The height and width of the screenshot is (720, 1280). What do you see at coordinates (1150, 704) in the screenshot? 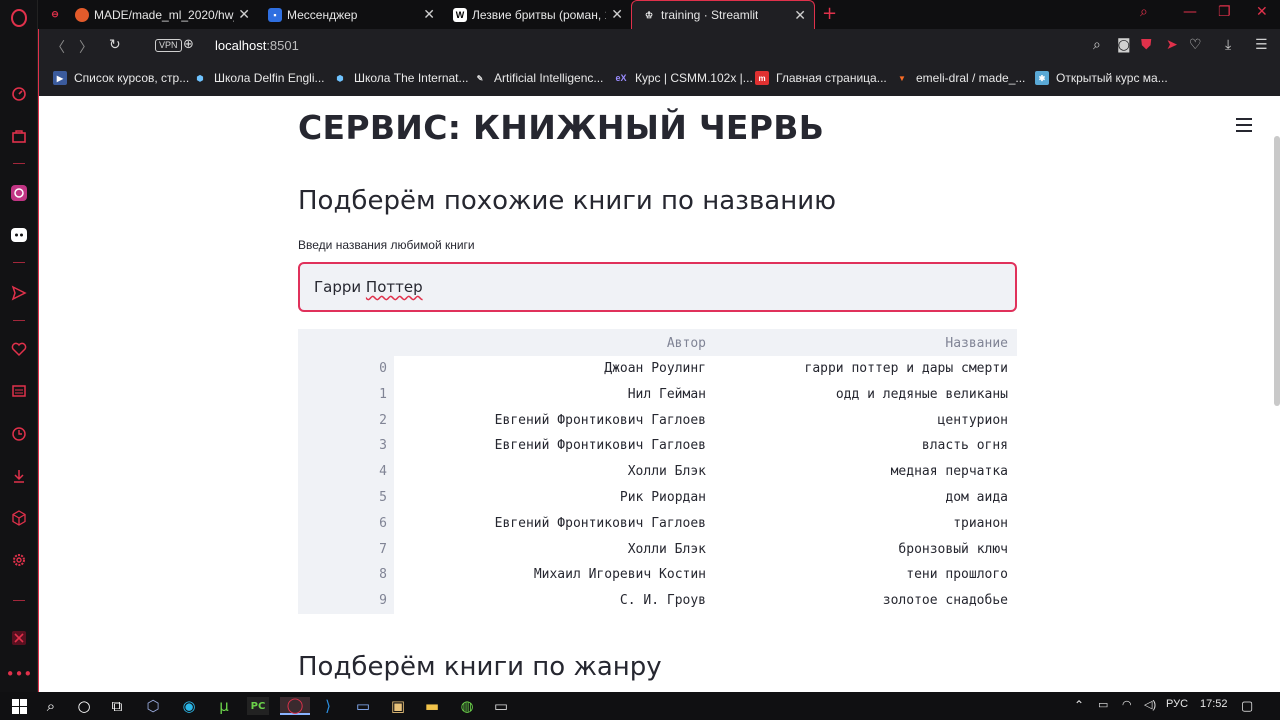
I see `volume-icon: ◁)` at bounding box center [1150, 704].